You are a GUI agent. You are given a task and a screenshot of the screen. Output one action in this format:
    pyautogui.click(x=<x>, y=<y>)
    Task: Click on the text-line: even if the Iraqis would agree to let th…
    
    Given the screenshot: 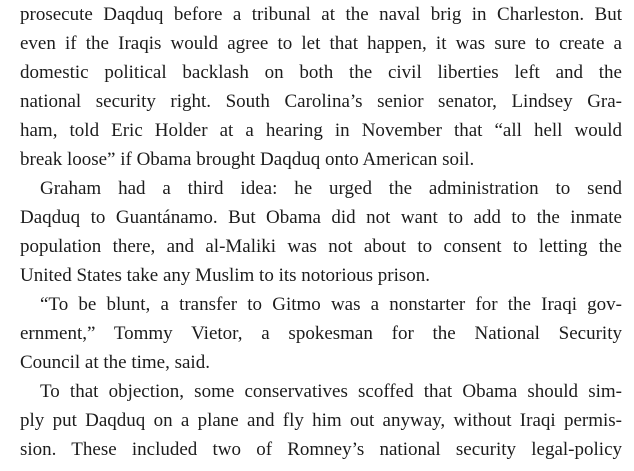 What is the action you would take?
    pyautogui.click(x=321, y=43)
    